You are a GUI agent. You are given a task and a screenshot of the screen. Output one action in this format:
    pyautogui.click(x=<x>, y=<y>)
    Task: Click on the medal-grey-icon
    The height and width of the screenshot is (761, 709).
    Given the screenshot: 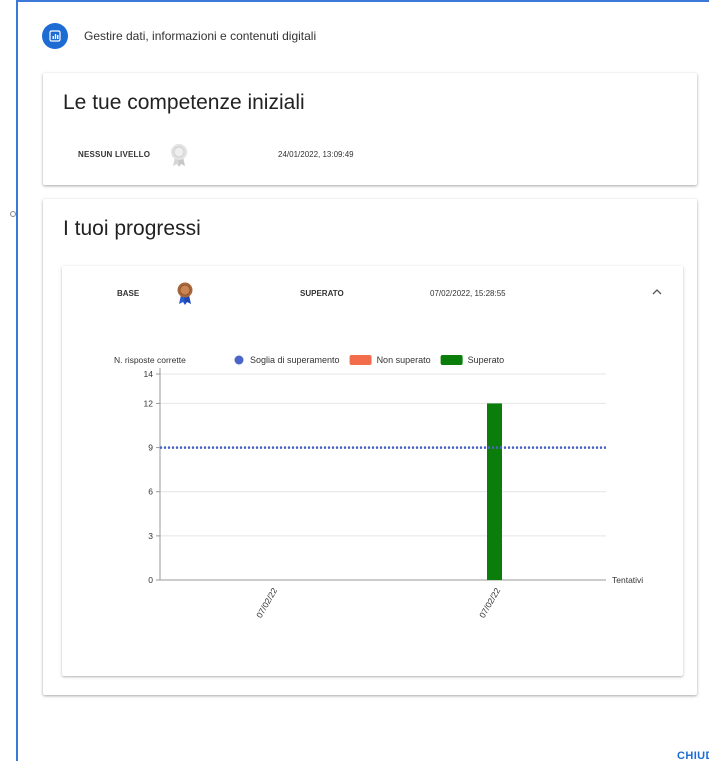 What is the action you would take?
    pyautogui.click(x=179, y=155)
    